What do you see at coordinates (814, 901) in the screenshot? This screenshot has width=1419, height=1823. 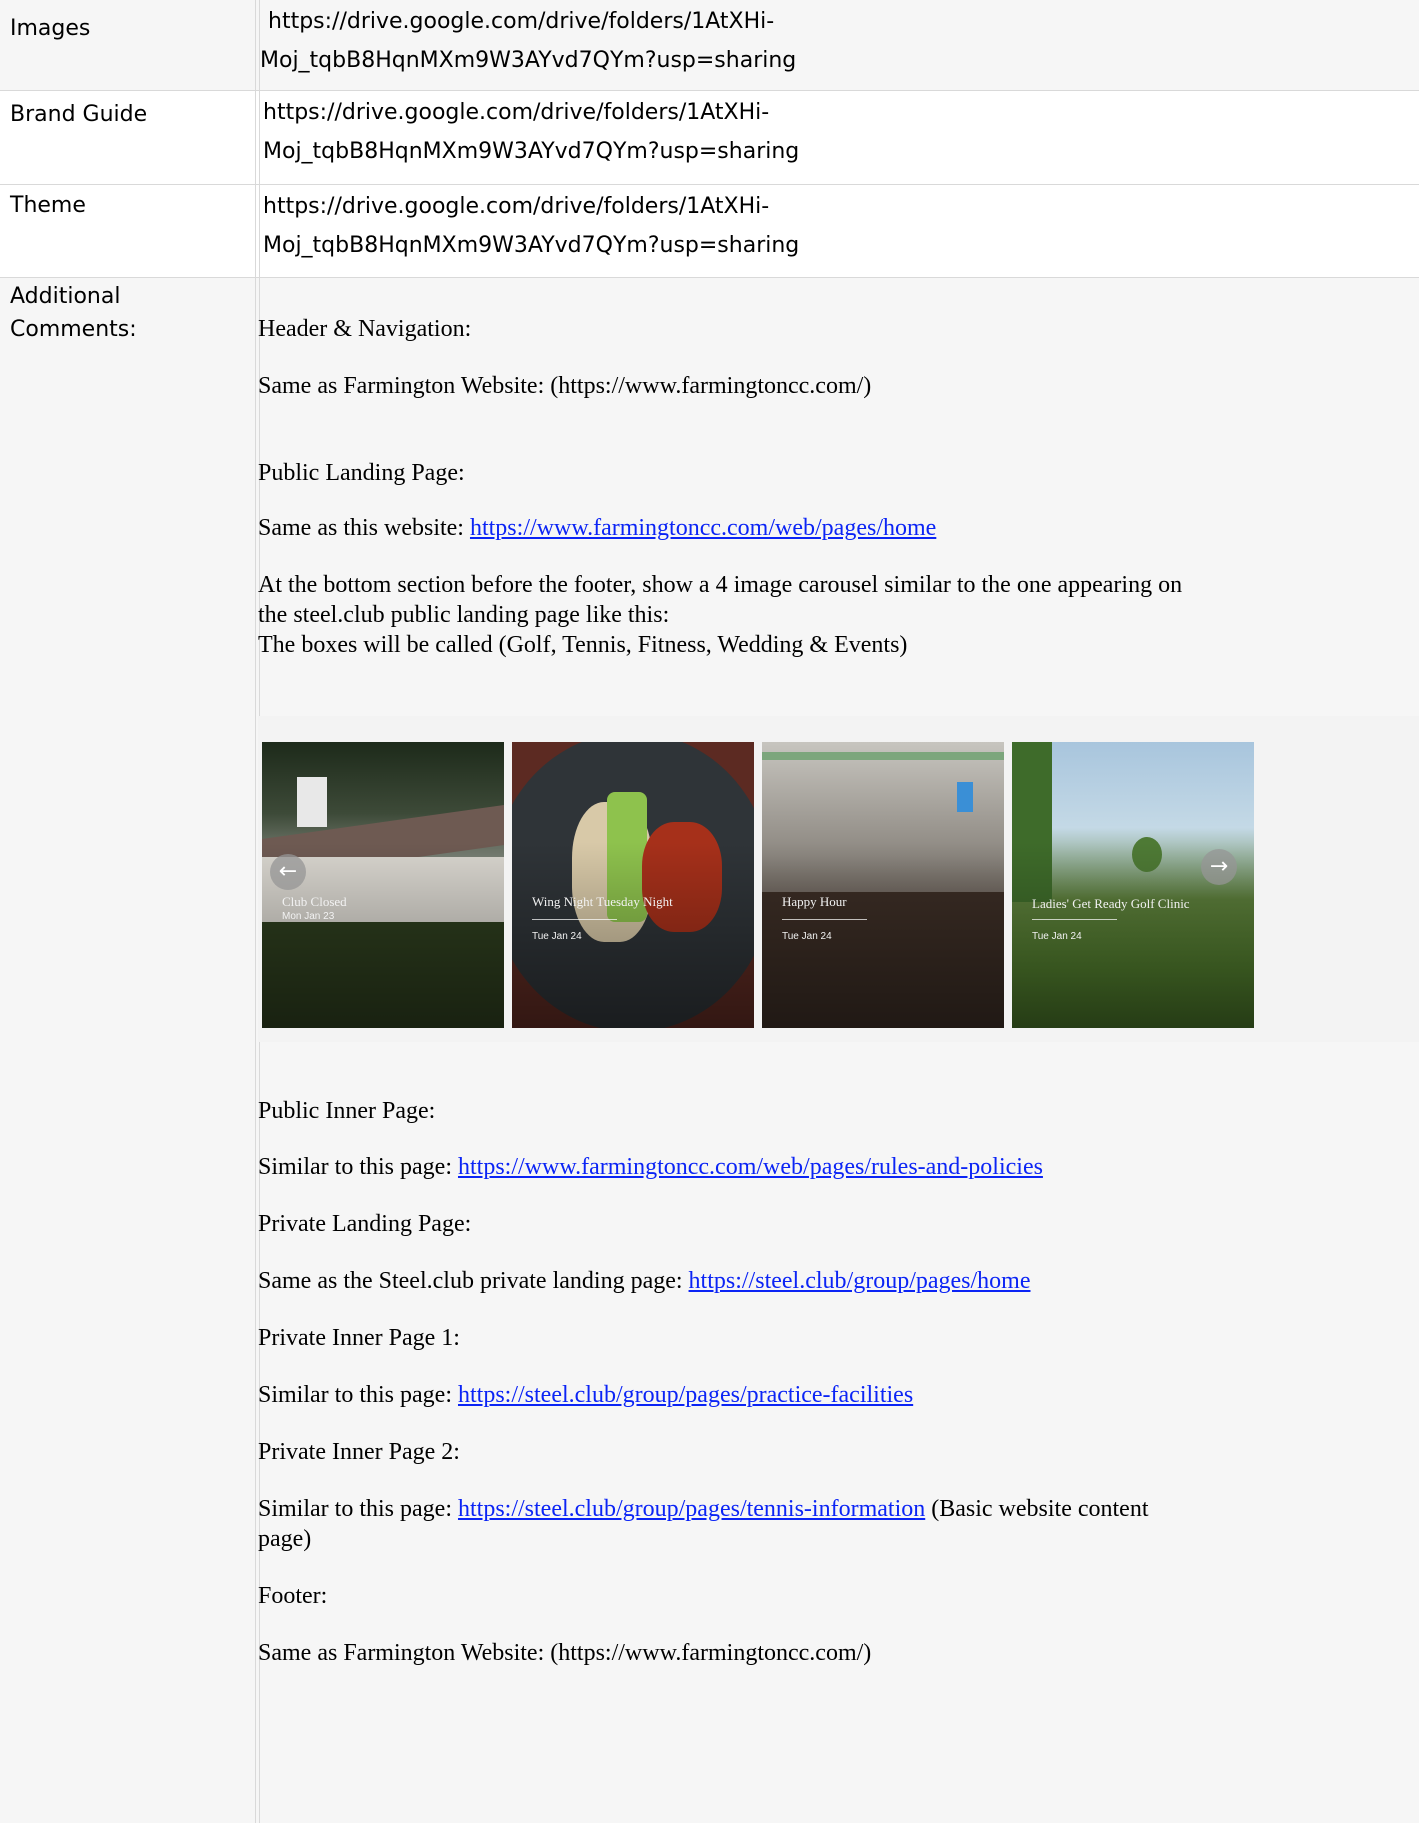 I see `card-title: Happy Hour` at bounding box center [814, 901].